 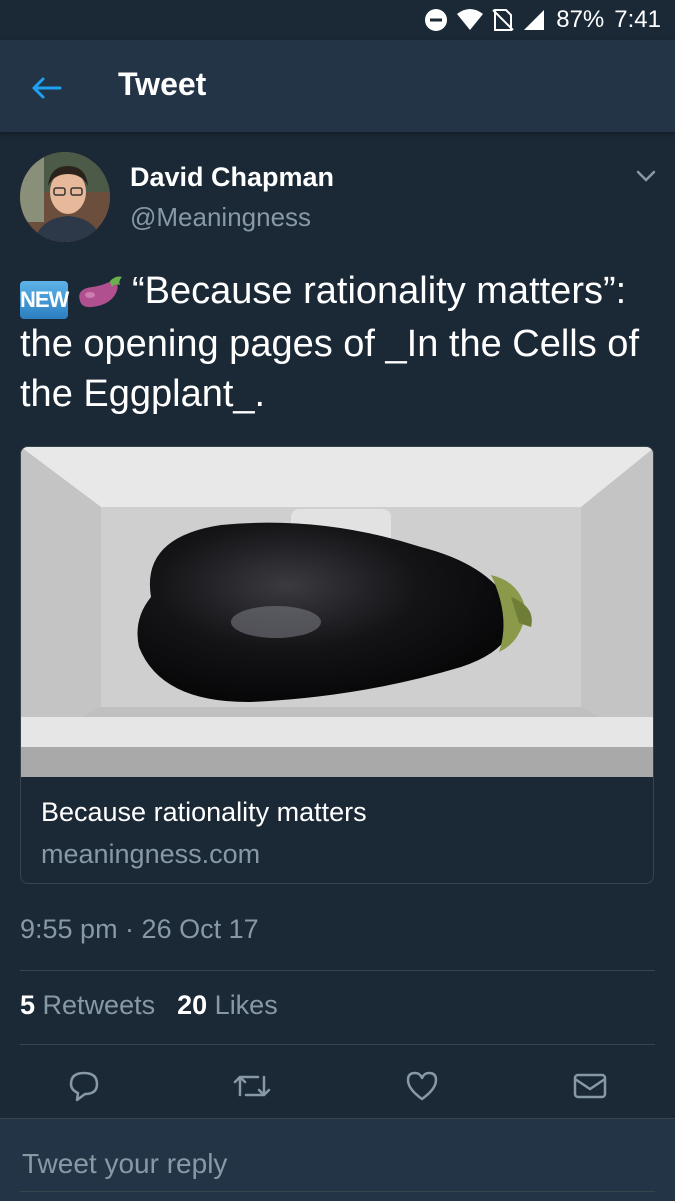 What do you see at coordinates (28, 1005) in the screenshot?
I see `retweets-count: 5` at bounding box center [28, 1005].